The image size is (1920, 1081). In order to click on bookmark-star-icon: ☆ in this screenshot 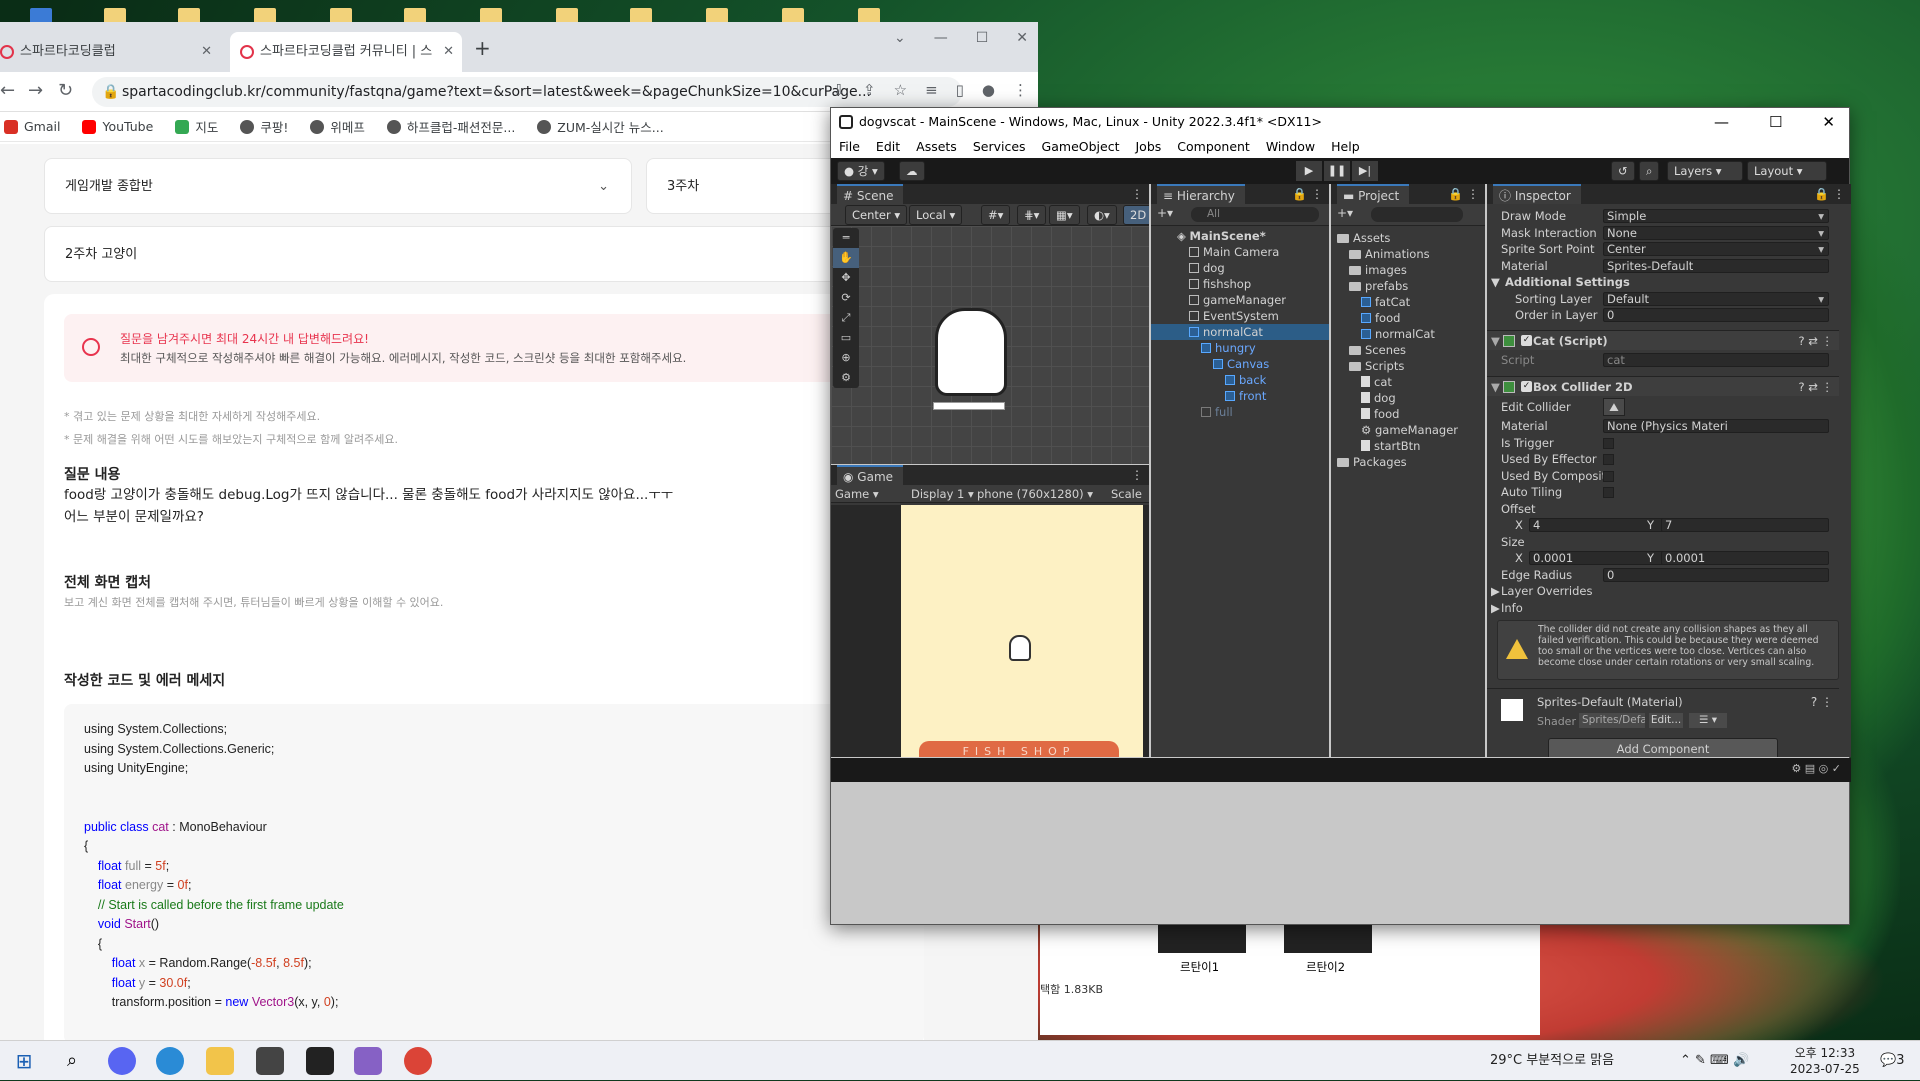, I will do `click(900, 90)`.